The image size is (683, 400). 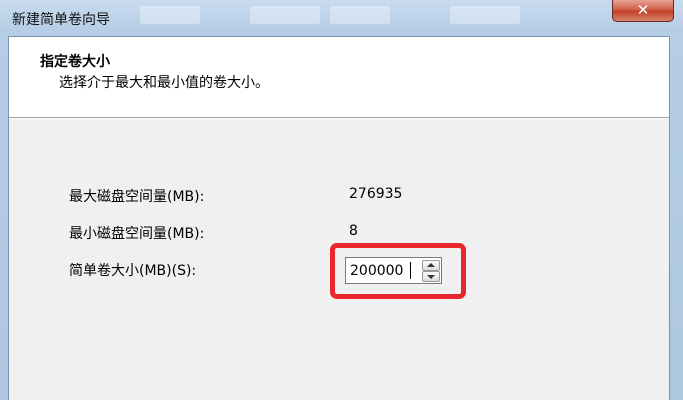 I want to click on window-title: 新建简单卷向导, so click(x=61, y=20).